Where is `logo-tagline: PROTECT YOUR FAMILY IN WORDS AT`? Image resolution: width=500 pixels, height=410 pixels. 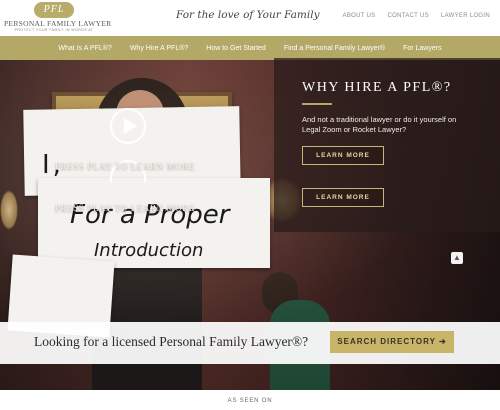 logo-tagline: PROTECT YOUR FAMILY IN WORDS AT is located at coordinates (54, 30).